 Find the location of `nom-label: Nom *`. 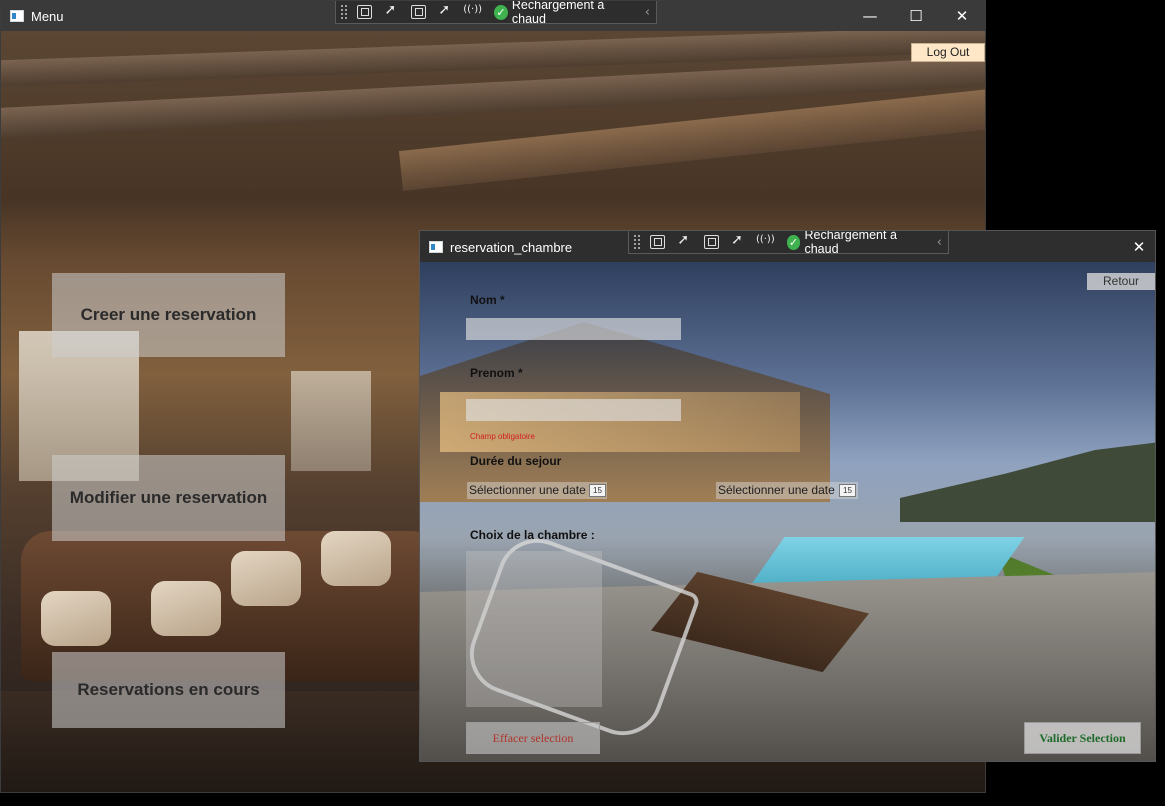

nom-label: Nom * is located at coordinates (487, 300).